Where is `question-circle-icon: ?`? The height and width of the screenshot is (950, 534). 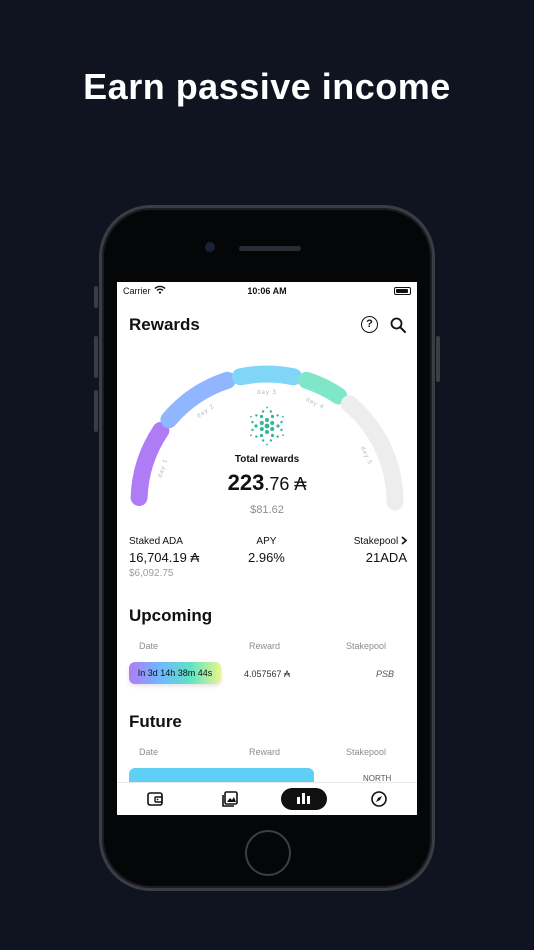
question-circle-icon: ? is located at coordinates (369, 324).